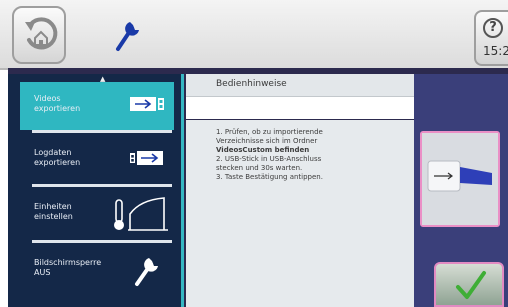  I want to click on sidebar-item-screen-lock: Bildschirmsperre AUS, so click(97, 270).